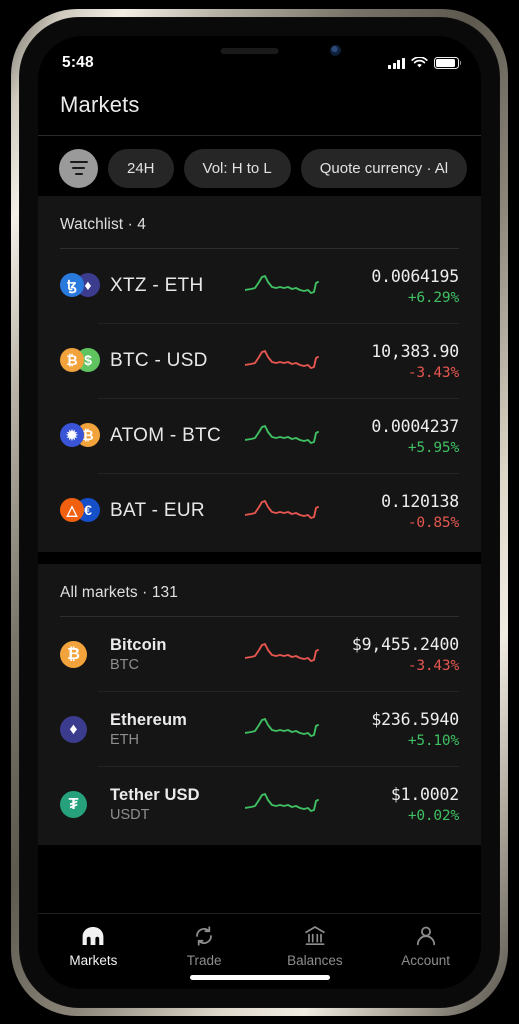  Describe the element at coordinates (124, 664) in the screenshot. I see `coin-symbol: BTC` at that location.